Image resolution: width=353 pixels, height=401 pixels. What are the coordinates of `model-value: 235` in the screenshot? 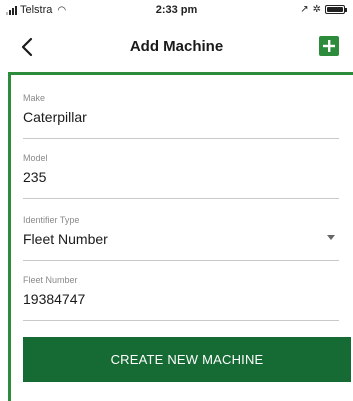 It's located at (35, 177).